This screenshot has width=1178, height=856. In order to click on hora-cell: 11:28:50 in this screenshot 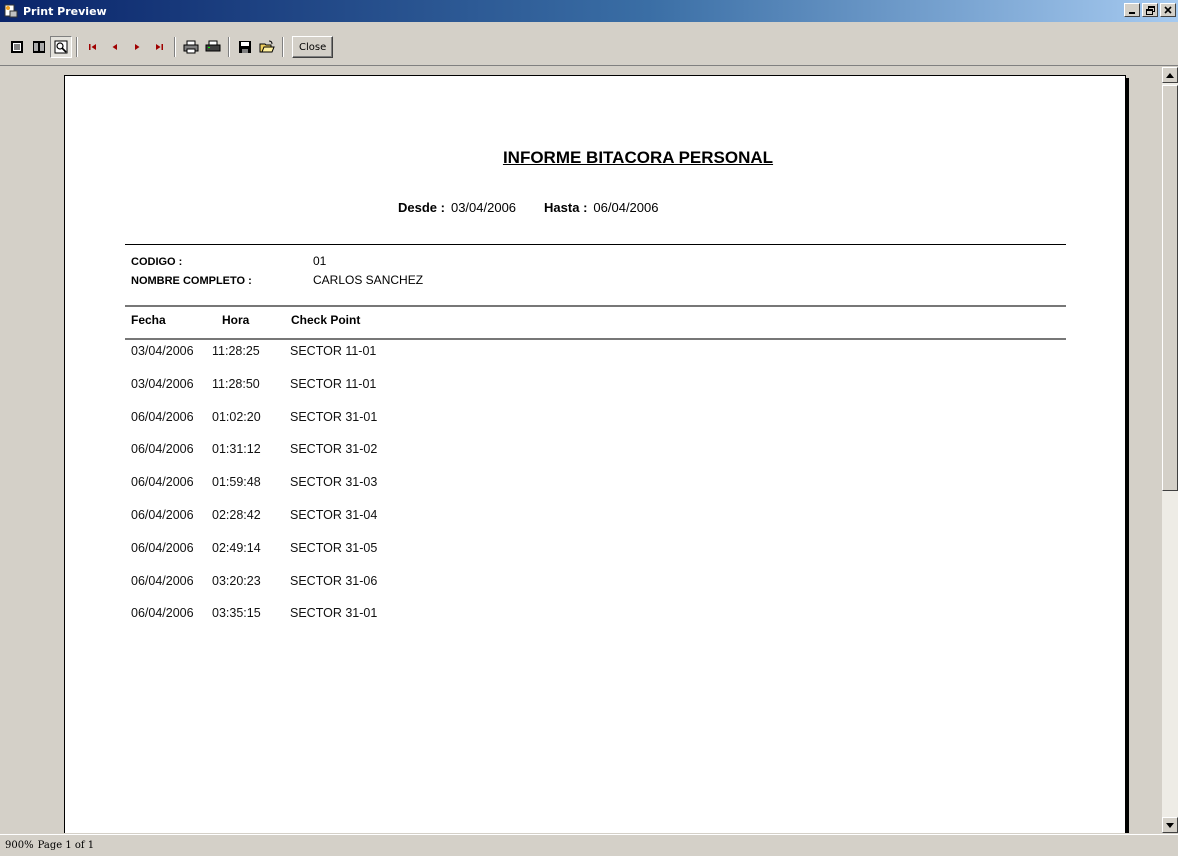, I will do `click(236, 383)`.